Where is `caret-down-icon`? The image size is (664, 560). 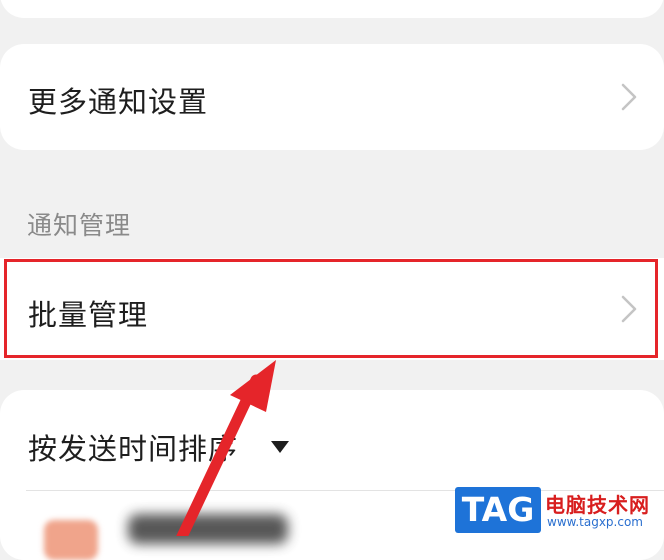 caret-down-icon is located at coordinates (280, 447).